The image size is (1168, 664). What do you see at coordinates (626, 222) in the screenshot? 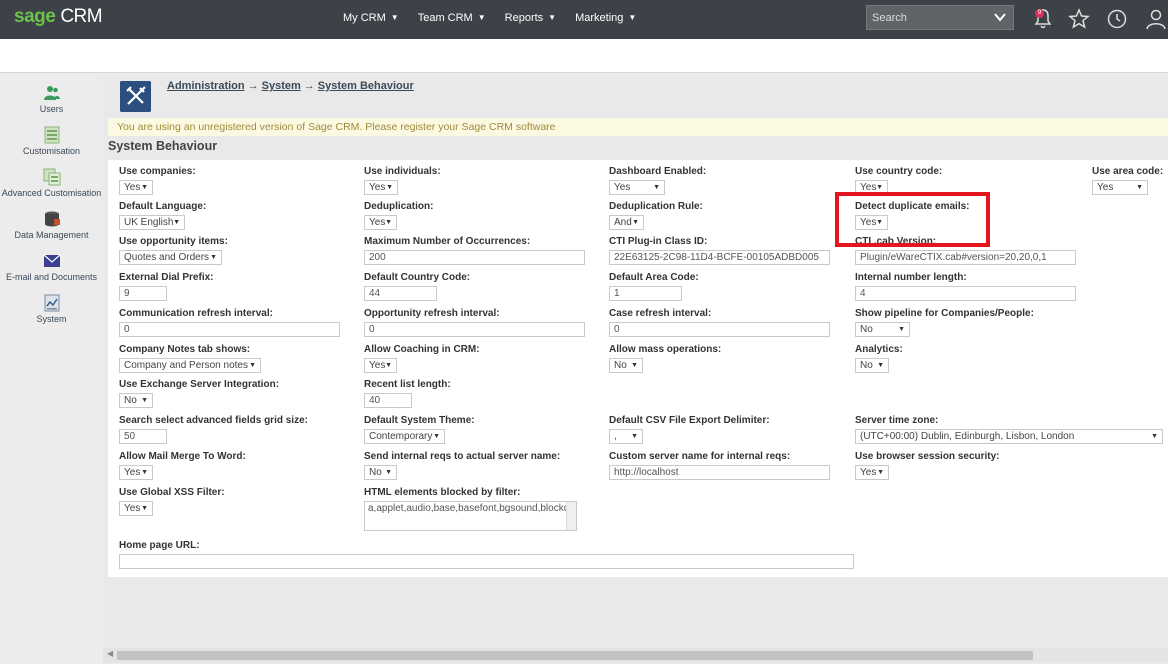
I see `deduplication-rule-select: And ▼` at bounding box center [626, 222].